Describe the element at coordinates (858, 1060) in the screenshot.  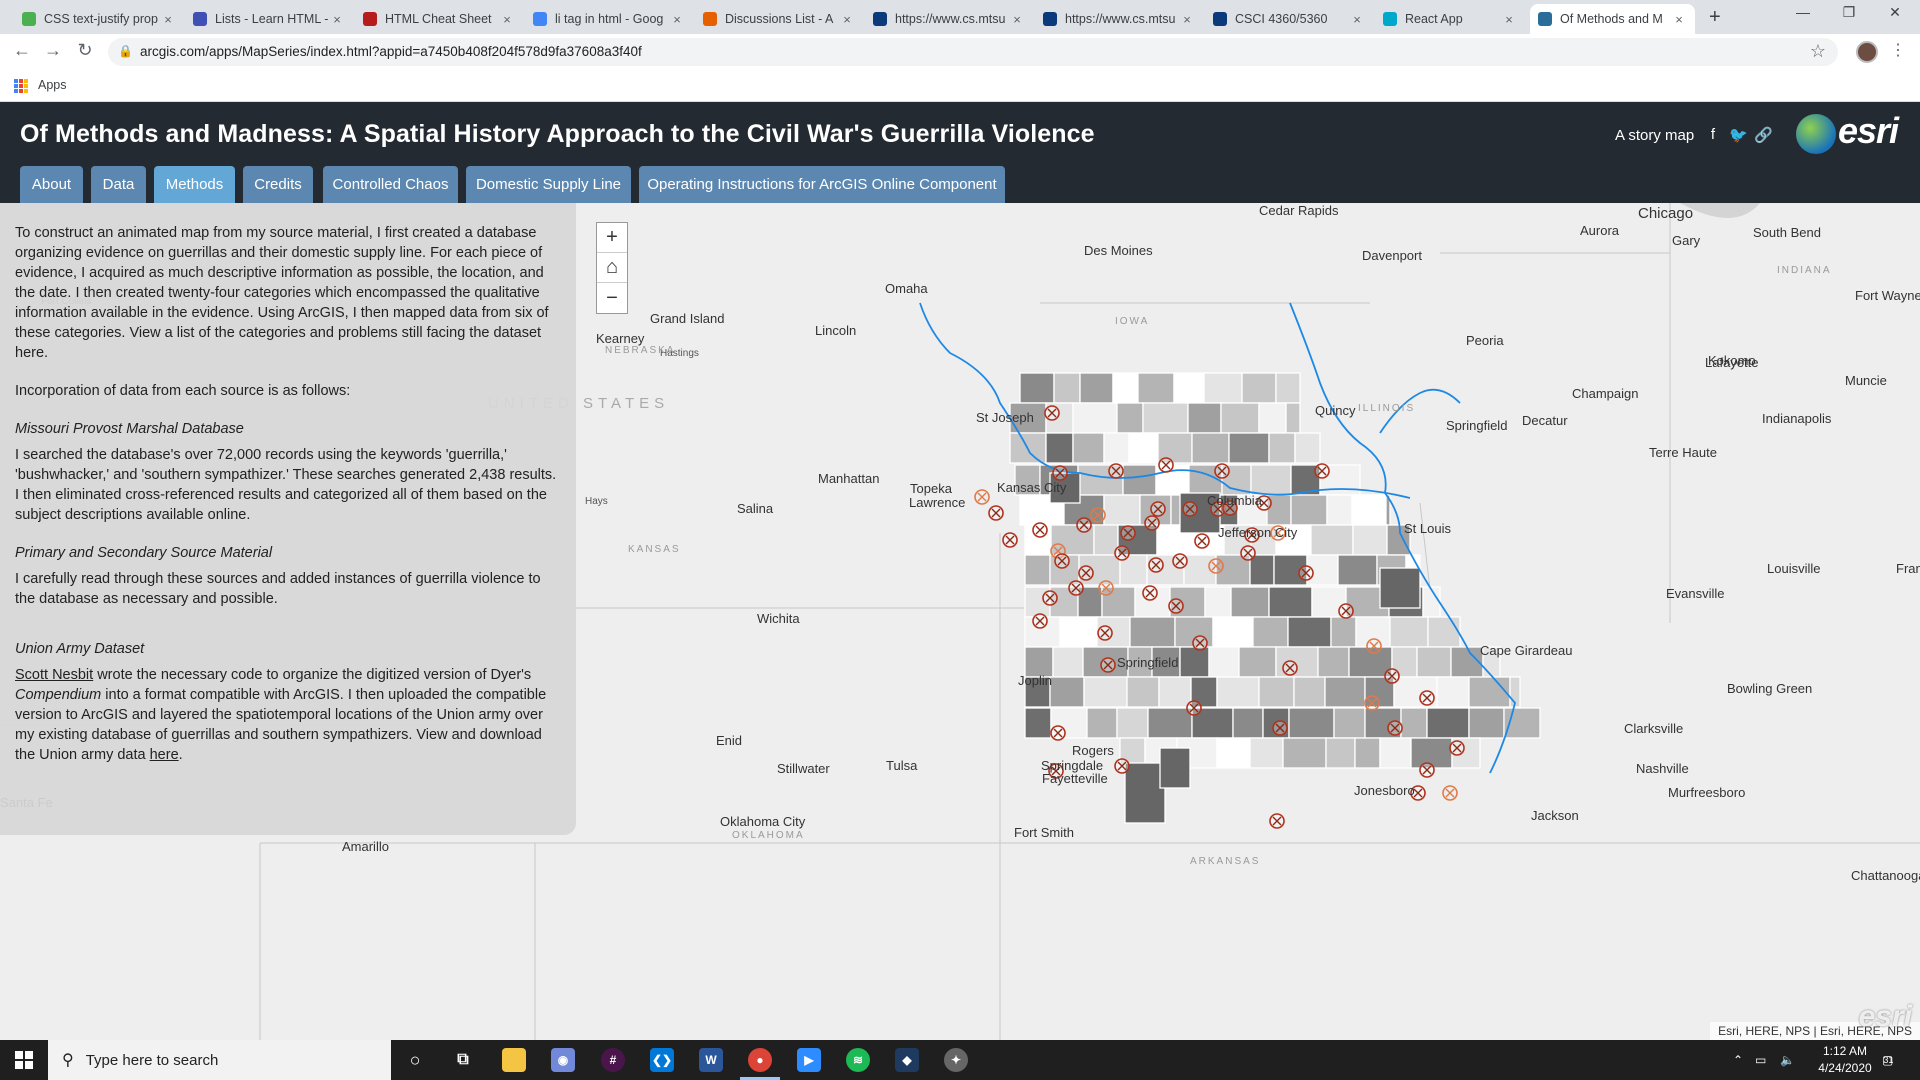
I see `spotify-icon: ≋` at that location.